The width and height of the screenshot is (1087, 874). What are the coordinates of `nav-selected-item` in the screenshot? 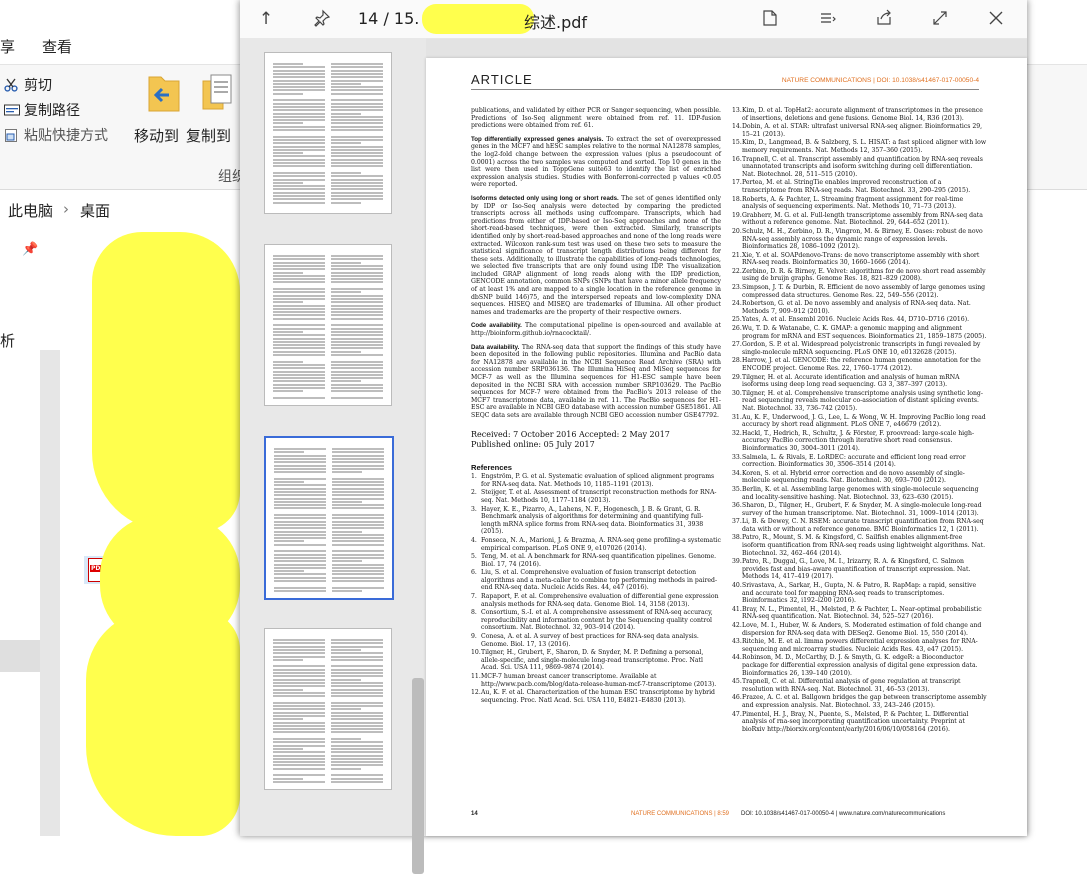 It's located at (20, 656).